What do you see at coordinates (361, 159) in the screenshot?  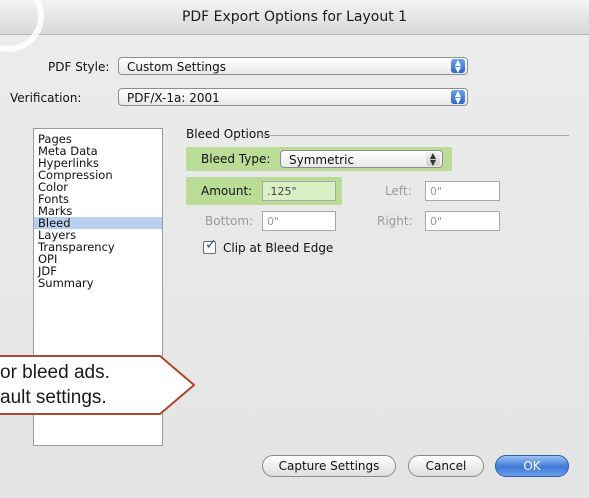 I see `bleed-type-popup: Symmetric ▲ ▼` at bounding box center [361, 159].